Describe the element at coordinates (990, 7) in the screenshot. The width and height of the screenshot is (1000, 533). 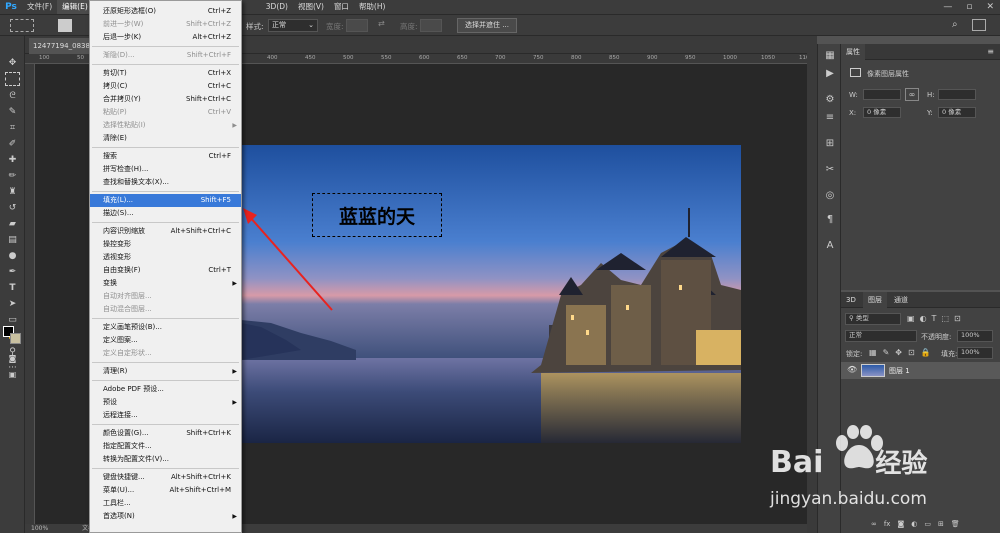
I see `close-icon: ✕` at that location.